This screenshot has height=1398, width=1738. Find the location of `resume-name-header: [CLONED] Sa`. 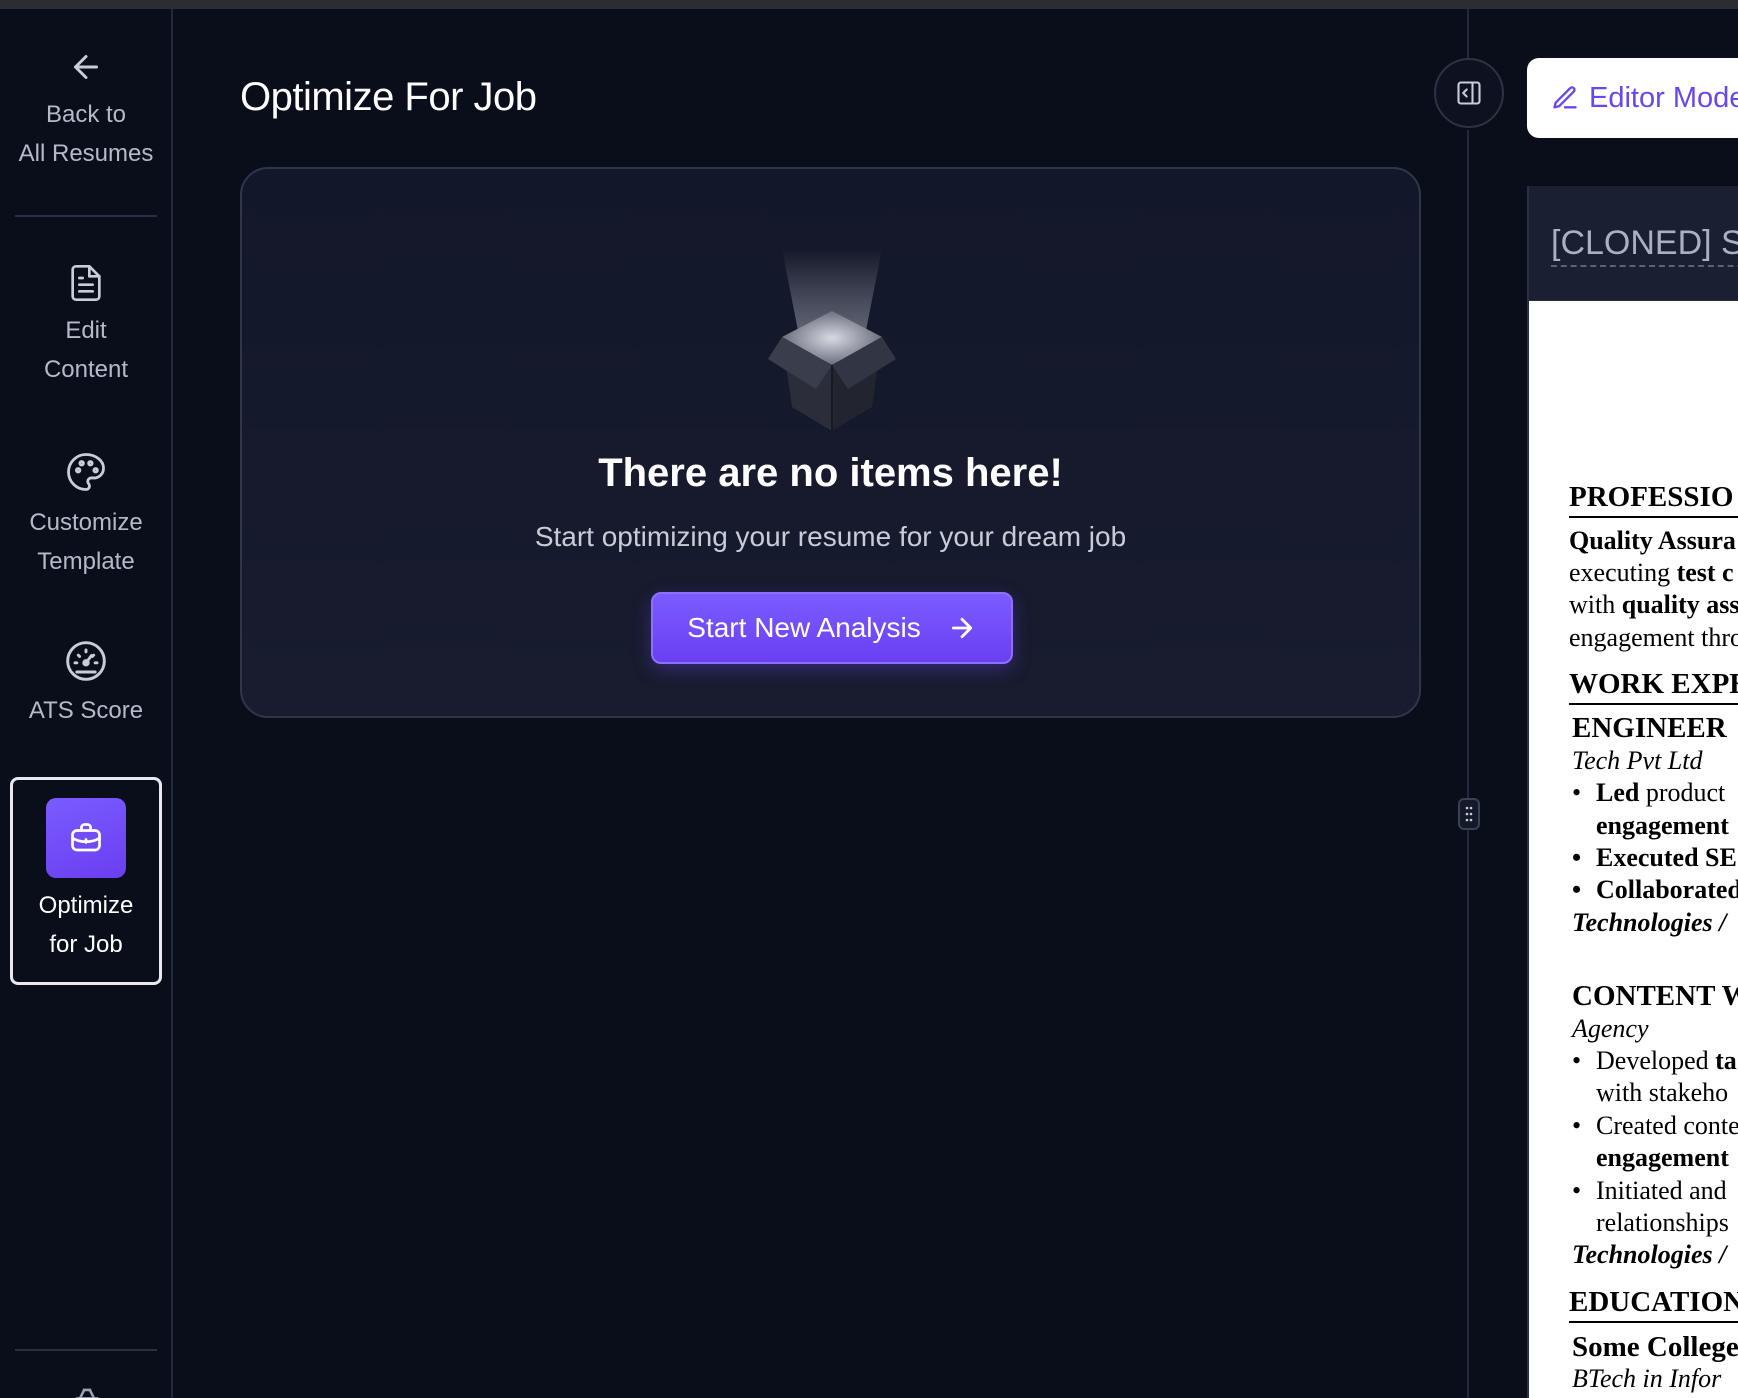

resume-name-header: [CLONED] Sa is located at coordinates (1633, 243).